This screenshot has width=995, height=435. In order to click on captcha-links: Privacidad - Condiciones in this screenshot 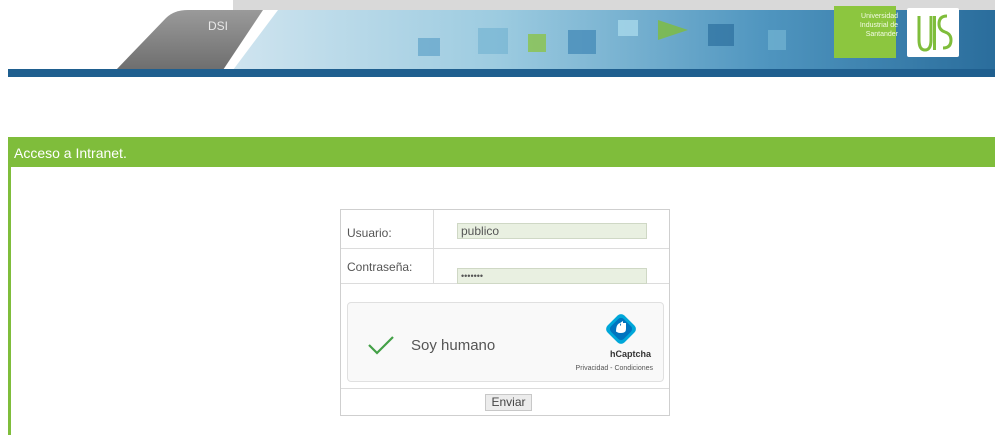, I will do `click(614, 368)`.